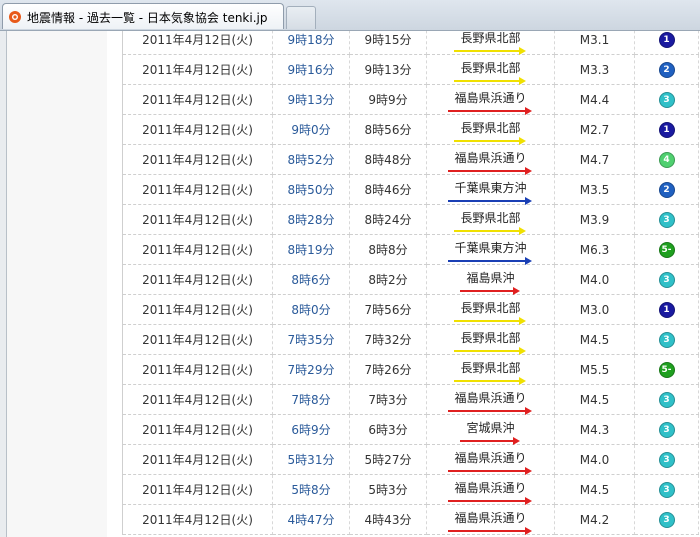 This screenshot has height=537, width=700. Describe the element at coordinates (594, 99) in the screenshot. I see `magnitude: M4.4` at that location.